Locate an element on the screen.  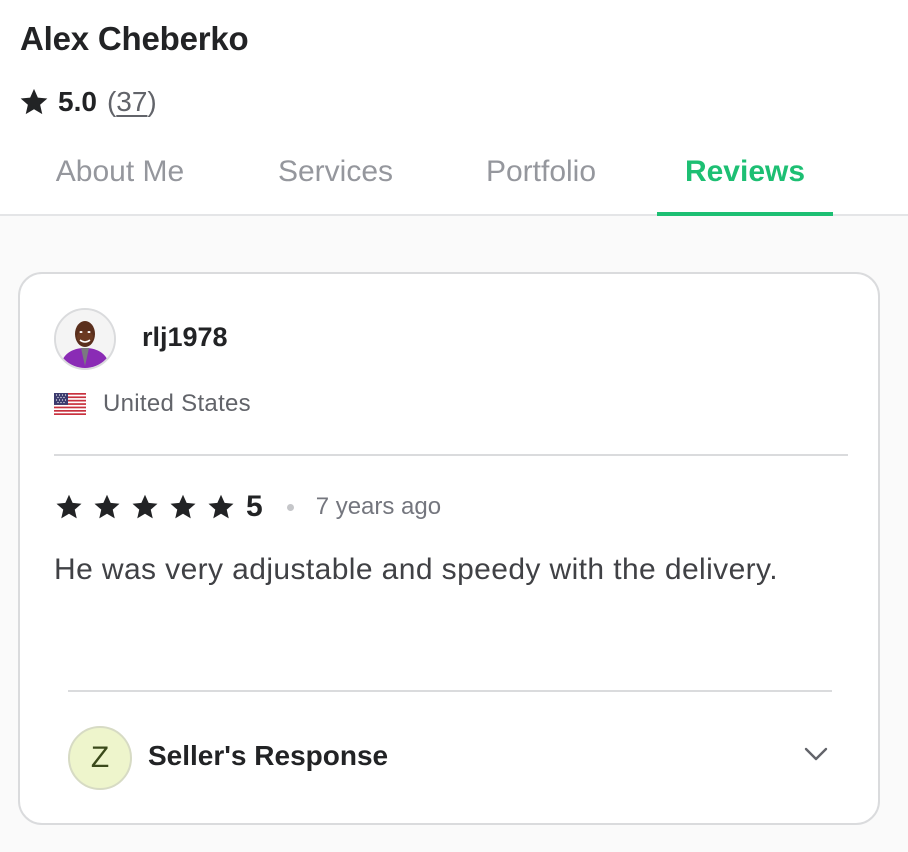
review-rating: 5 7 years ago is located at coordinates (247, 507).